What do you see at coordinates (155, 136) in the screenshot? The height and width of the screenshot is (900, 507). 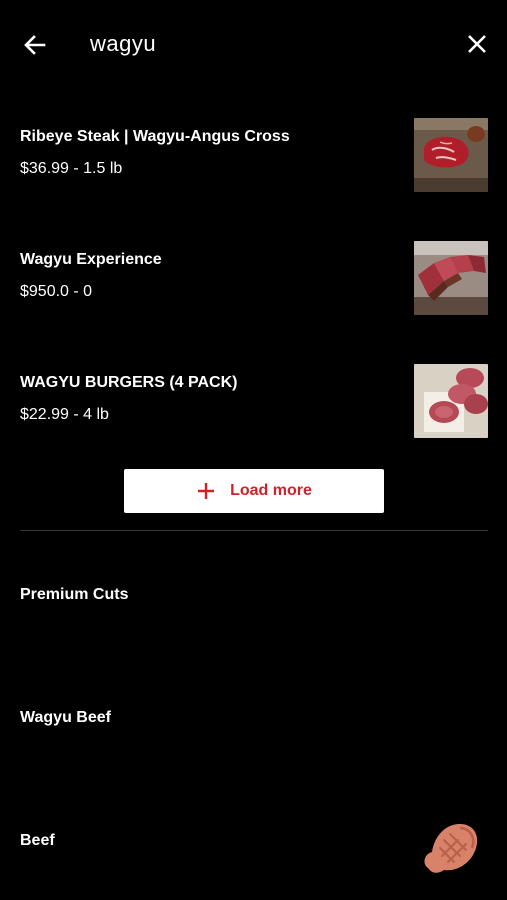 I see `product-name: Ribeye Steak | Wagyu-Angus Cross` at bounding box center [155, 136].